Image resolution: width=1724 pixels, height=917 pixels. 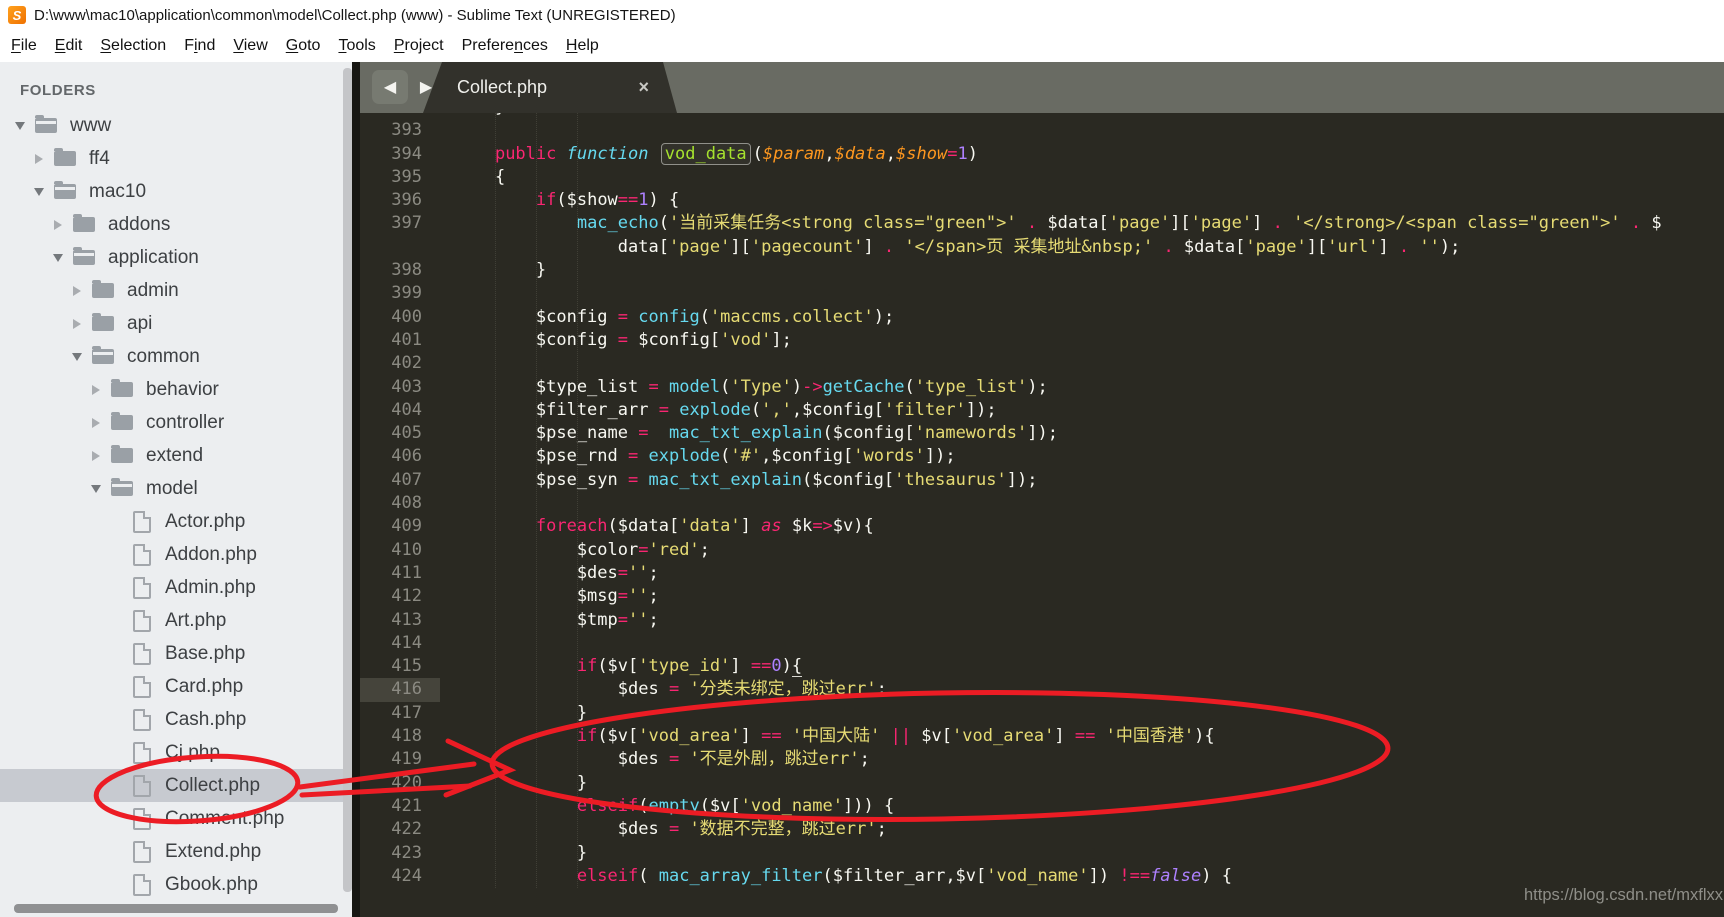 What do you see at coordinates (176, 158) in the screenshot?
I see `tree-item-ff4: ff4` at bounding box center [176, 158].